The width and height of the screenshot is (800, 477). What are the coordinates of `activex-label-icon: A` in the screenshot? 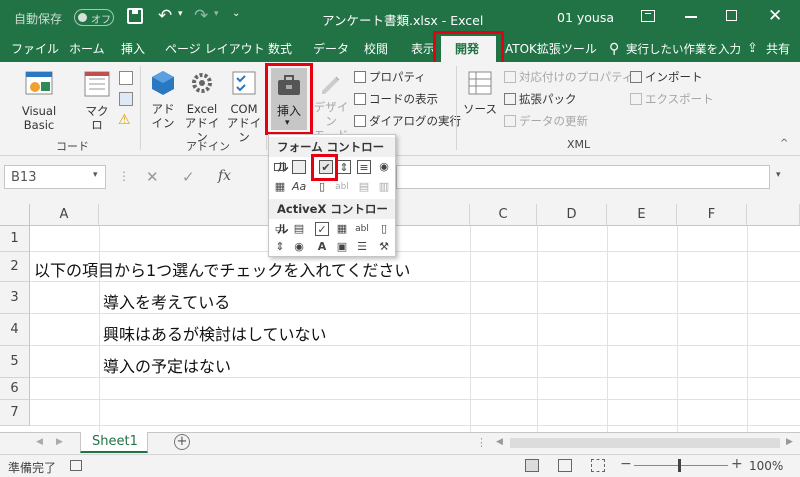 It's located at (322, 247).